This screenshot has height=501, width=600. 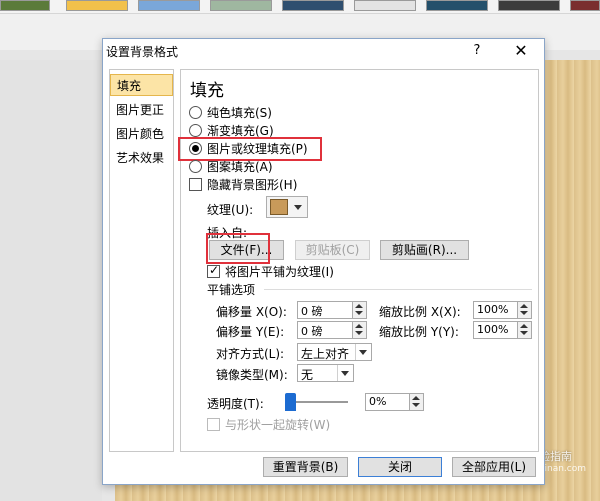 What do you see at coordinates (250, 332) in the screenshot?
I see `offset-y-label: 偏移量 Y(E):` at bounding box center [250, 332].